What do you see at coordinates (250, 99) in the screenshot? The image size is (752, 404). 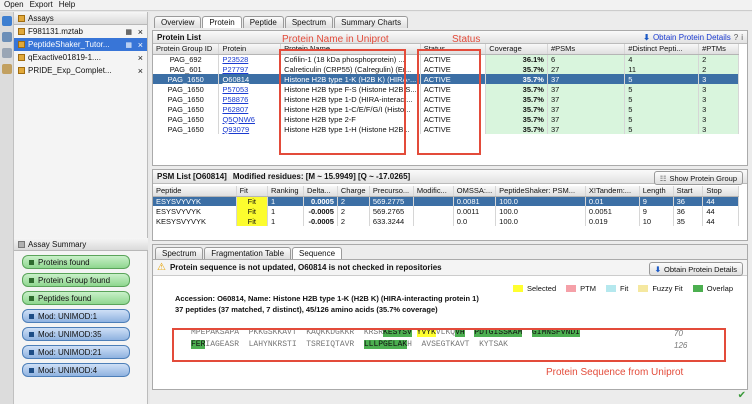 I see `protein-accession-link: P58876` at bounding box center [250, 99].